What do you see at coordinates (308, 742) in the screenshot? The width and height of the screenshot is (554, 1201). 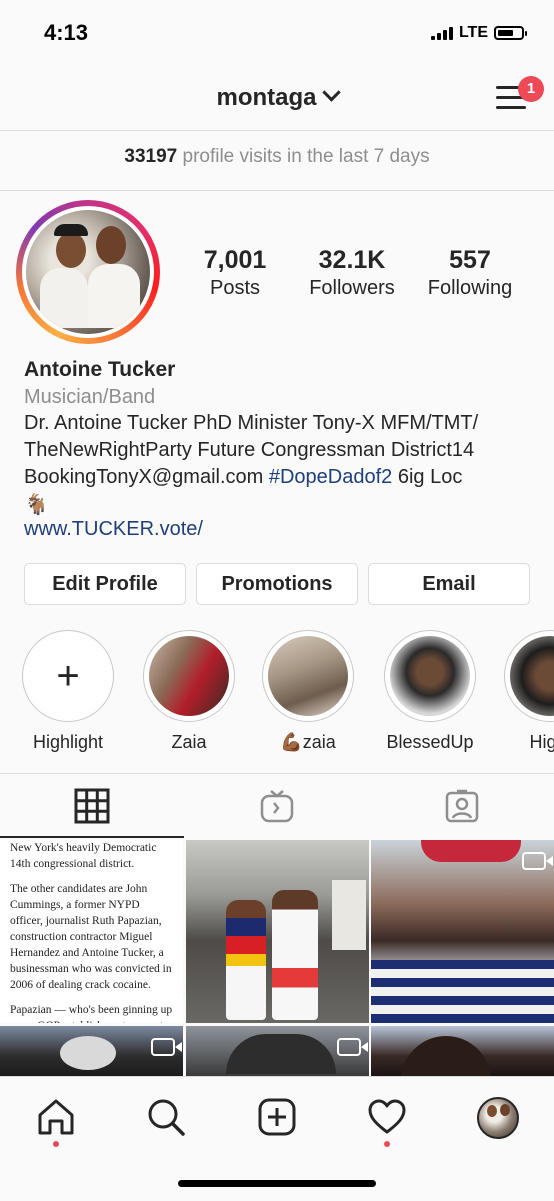 I see `highlight-label: 💪🏾zaia` at bounding box center [308, 742].